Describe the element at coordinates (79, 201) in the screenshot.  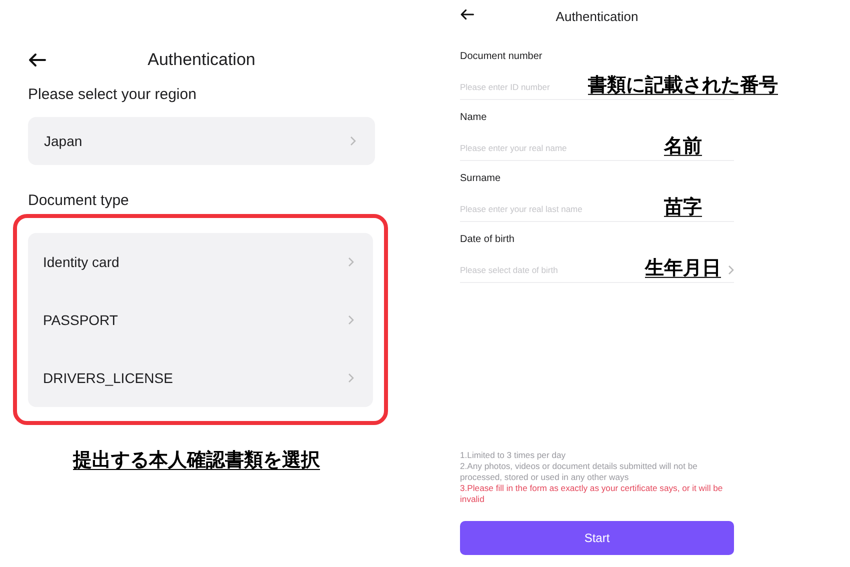
I see `document-type-label: Document type` at that location.